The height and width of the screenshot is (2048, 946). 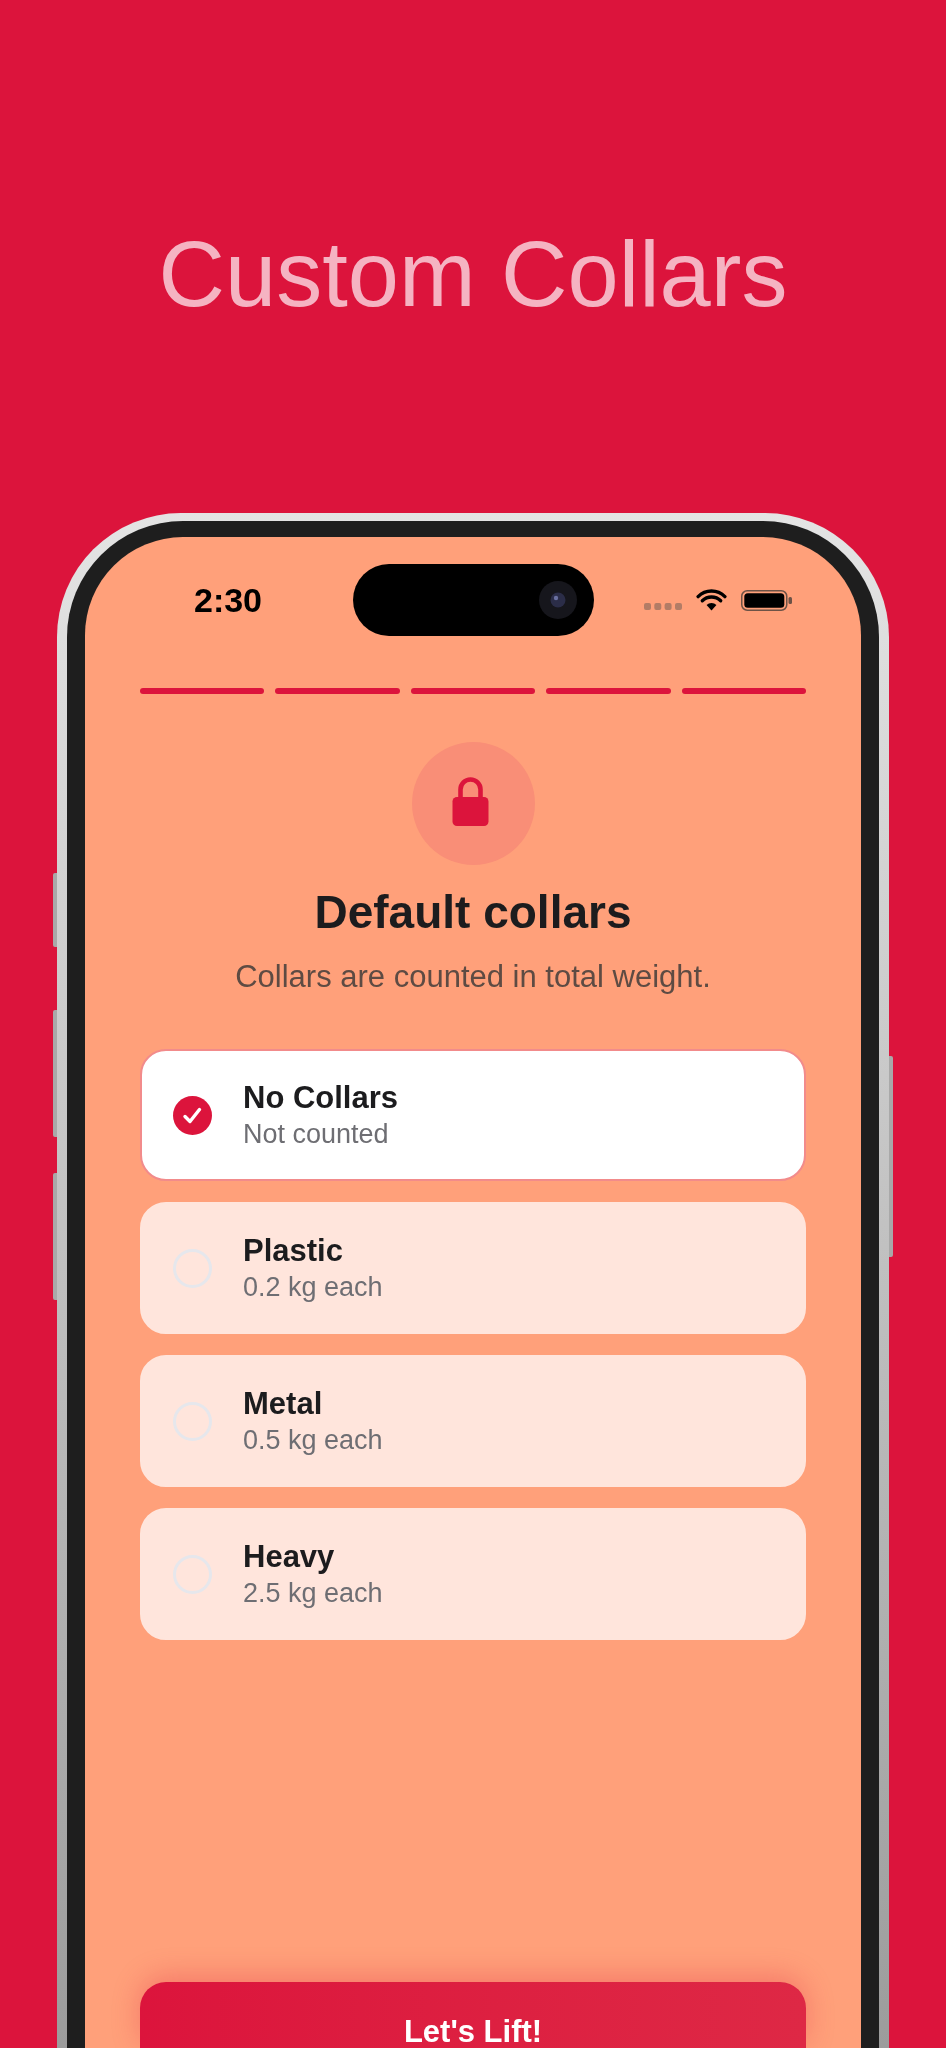 What do you see at coordinates (473, 1115) in the screenshot?
I see `option-card: No Collars Not counted` at bounding box center [473, 1115].